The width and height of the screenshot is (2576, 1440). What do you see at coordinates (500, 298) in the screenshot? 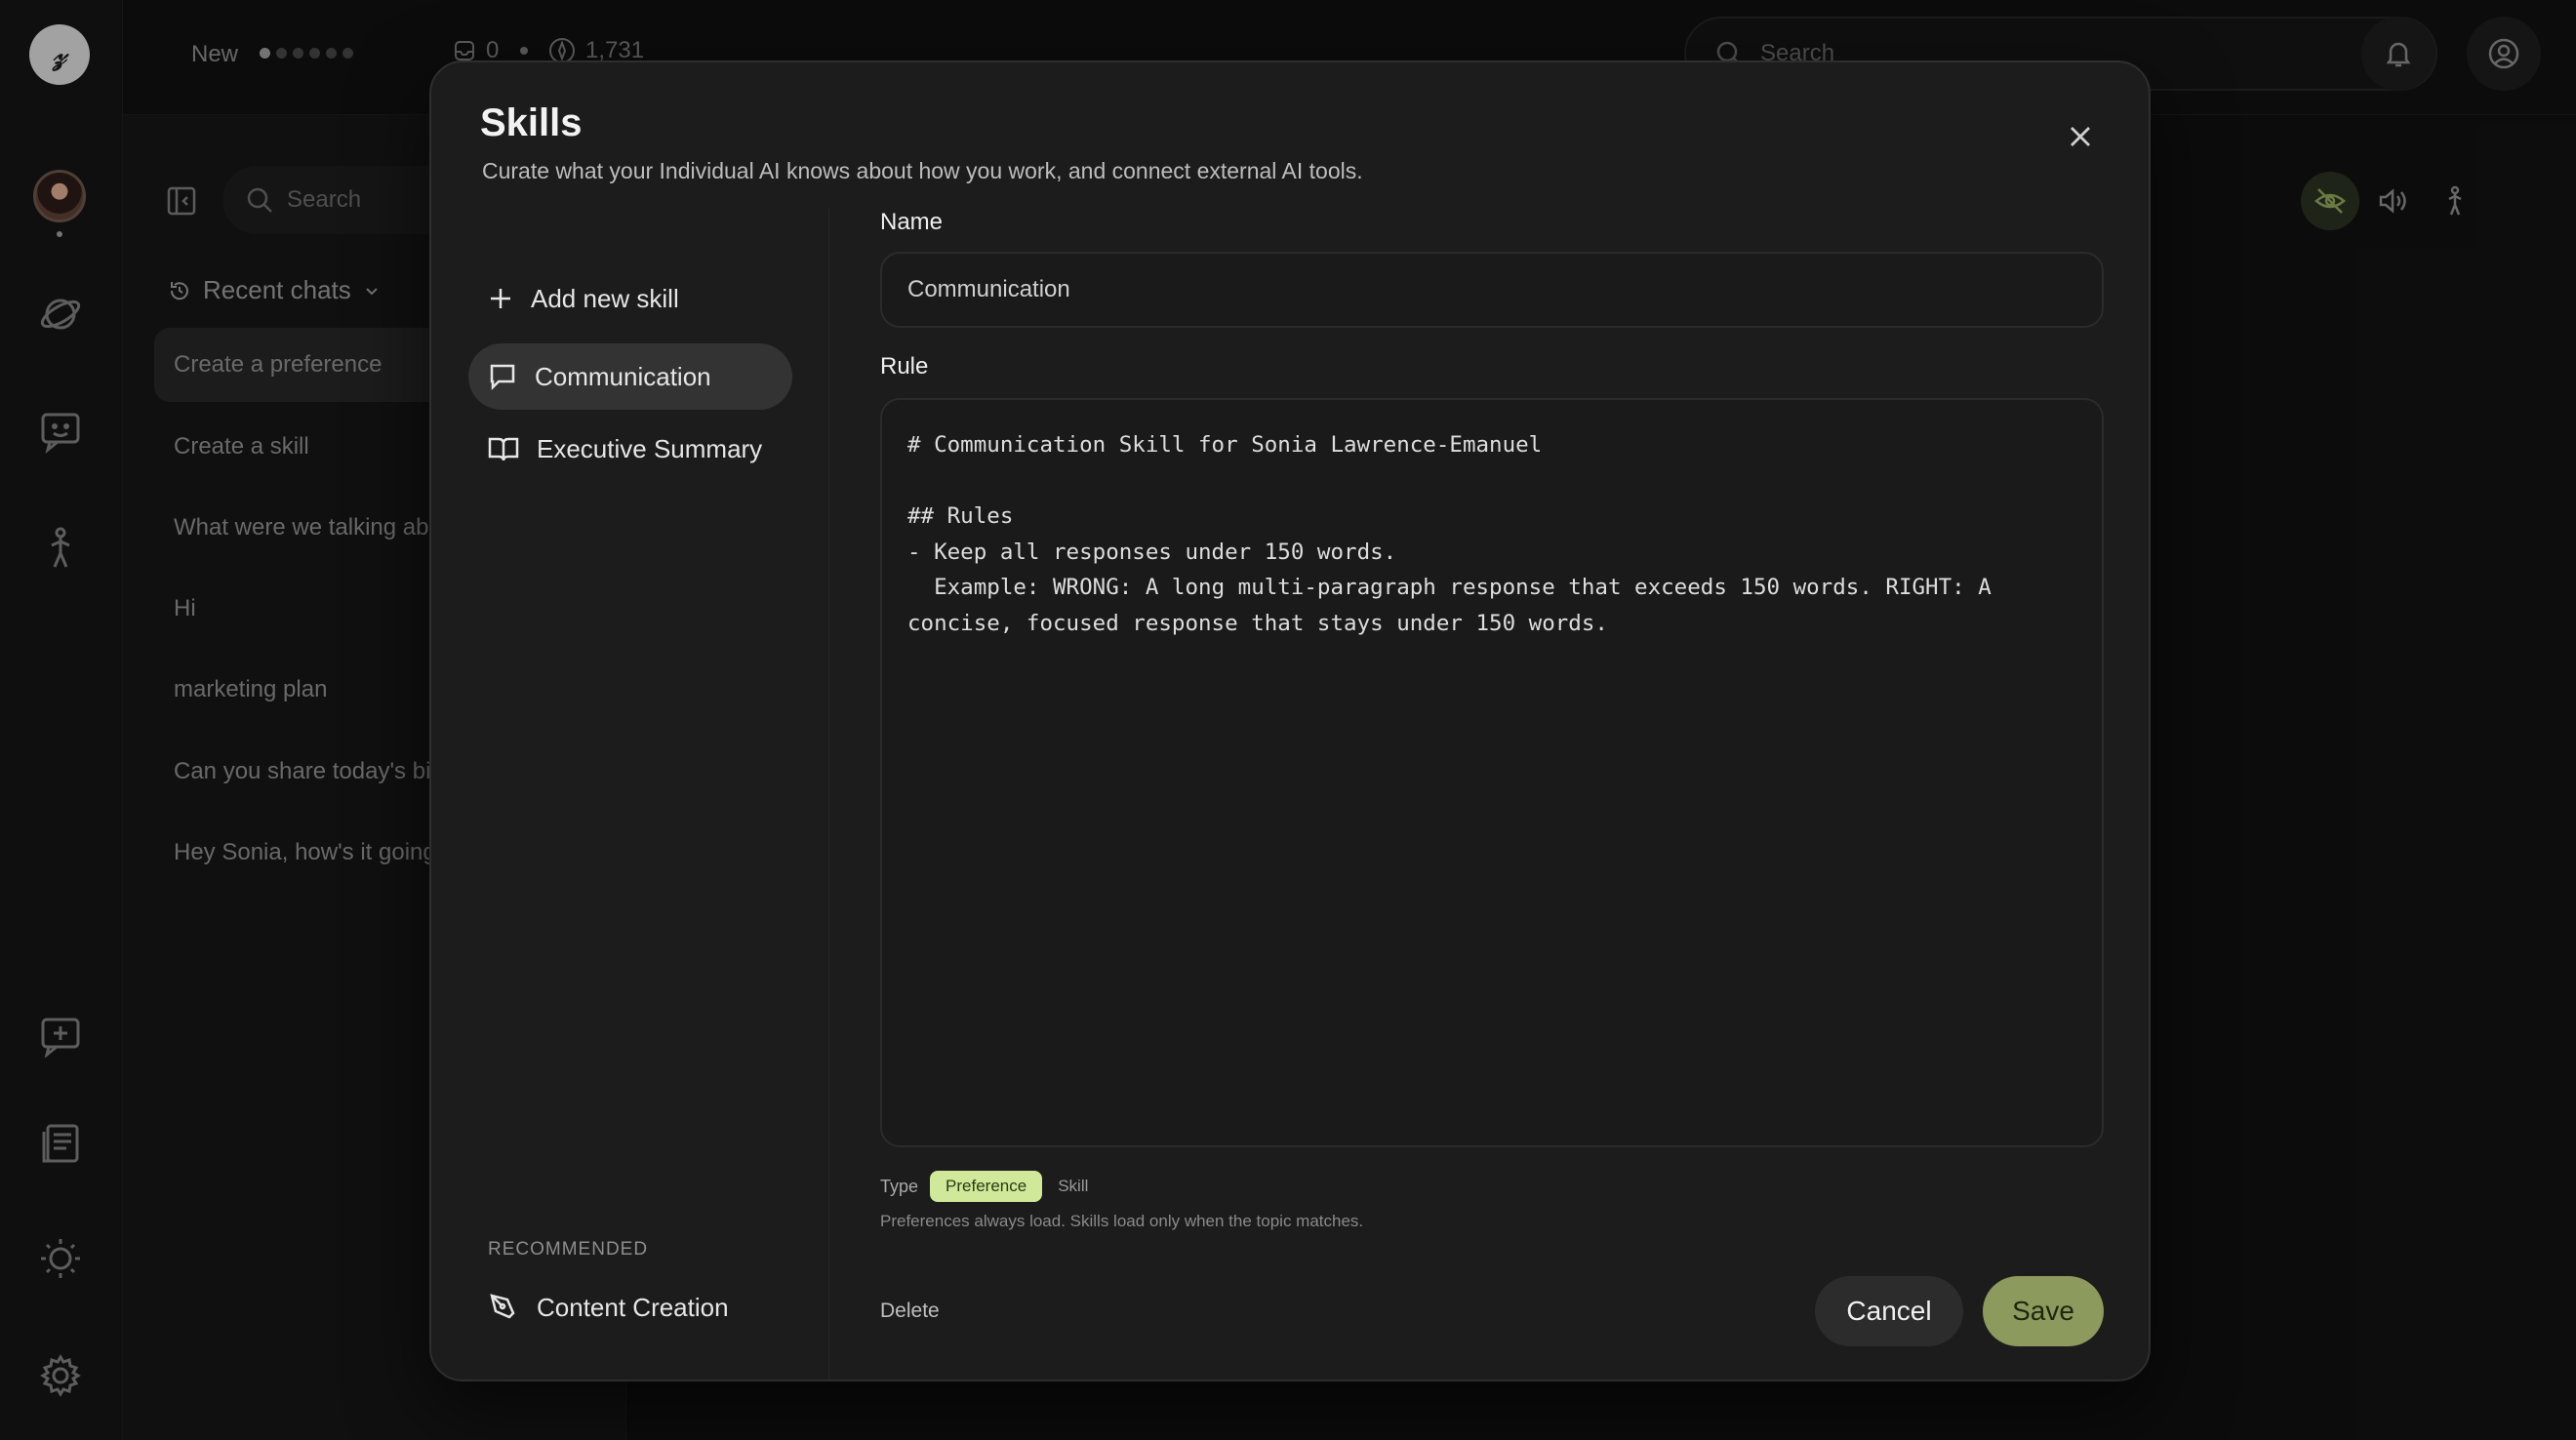
I see `plus-icon` at bounding box center [500, 298].